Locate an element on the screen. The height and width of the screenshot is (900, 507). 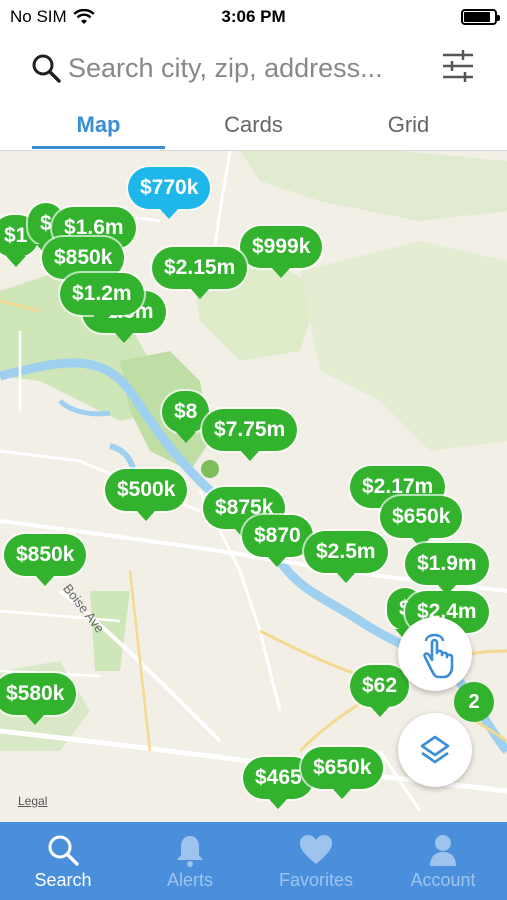
clock: 3:06 PM is located at coordinates (253, 16).